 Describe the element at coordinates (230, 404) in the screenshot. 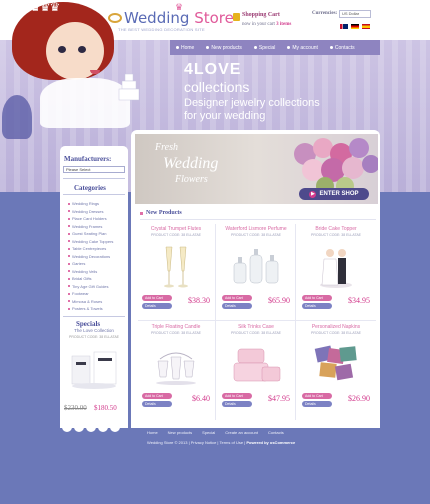

I see `button-label: Details` at that location.